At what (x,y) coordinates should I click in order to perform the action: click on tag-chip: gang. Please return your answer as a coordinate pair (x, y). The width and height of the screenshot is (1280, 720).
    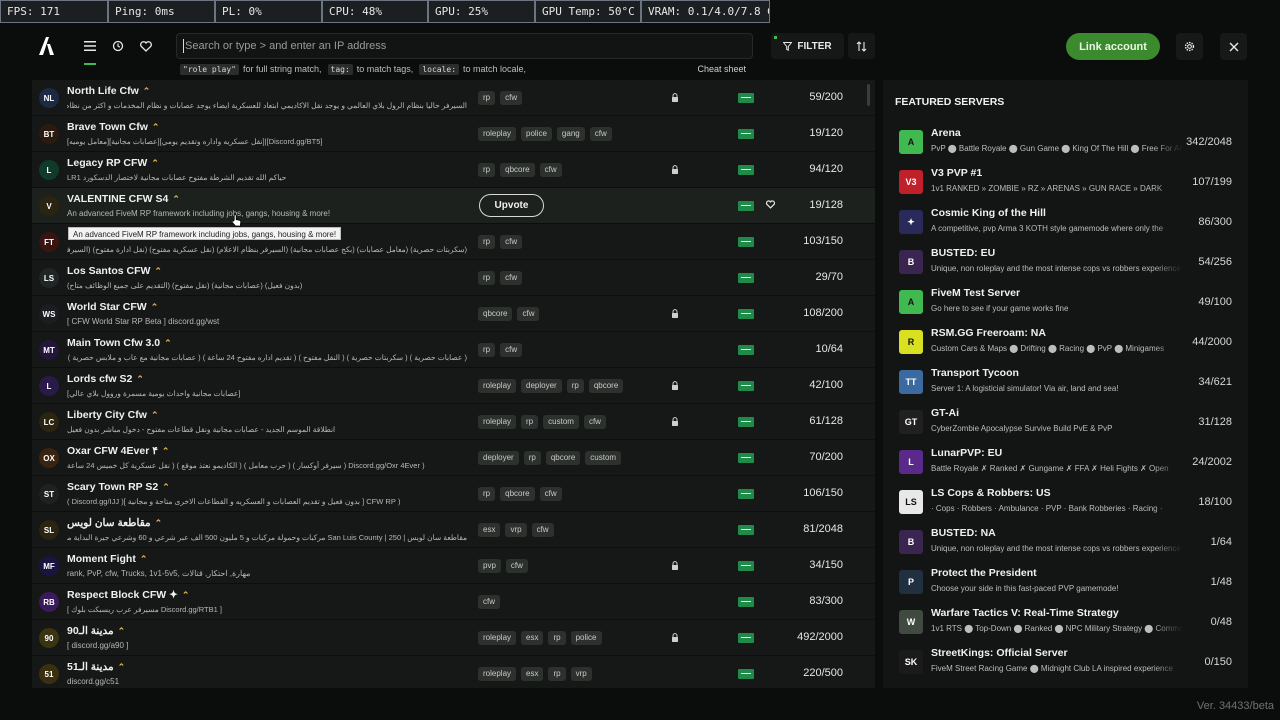
    Looking at the image, I should click on (570, 134).